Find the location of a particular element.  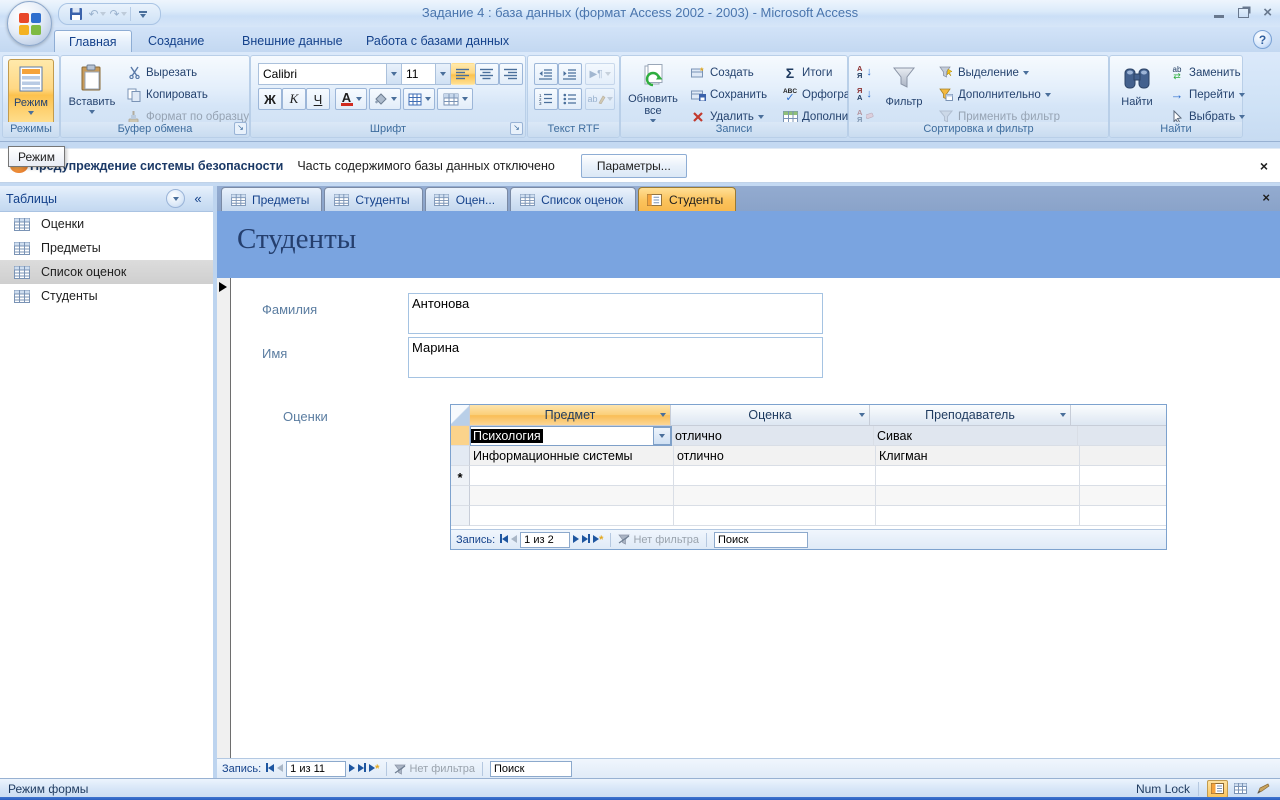

firstname-field: Марина is located at coordinates (615, 357).